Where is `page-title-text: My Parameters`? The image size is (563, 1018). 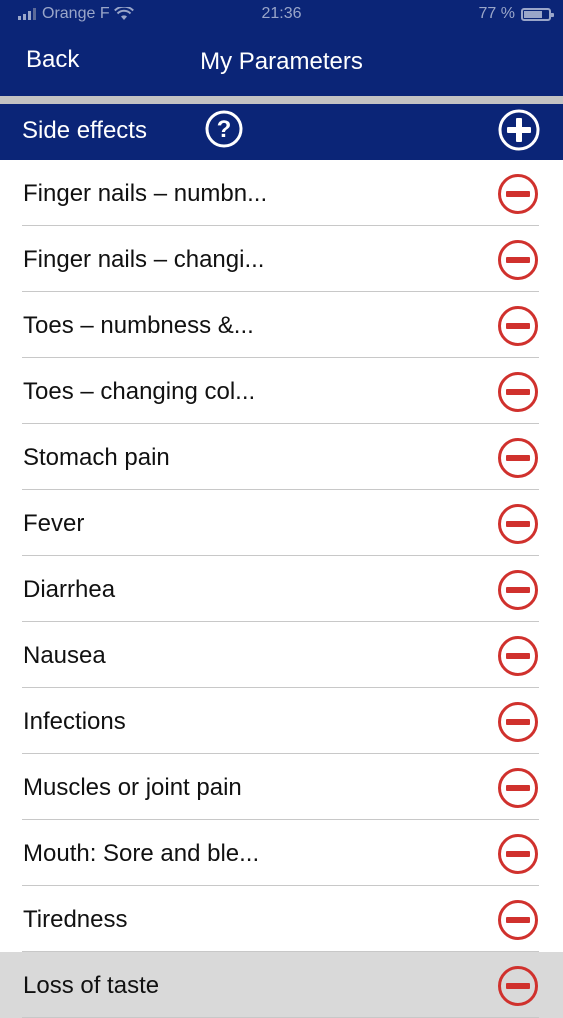
page-title-text: My Parameters is located at coordinates (281, 61).